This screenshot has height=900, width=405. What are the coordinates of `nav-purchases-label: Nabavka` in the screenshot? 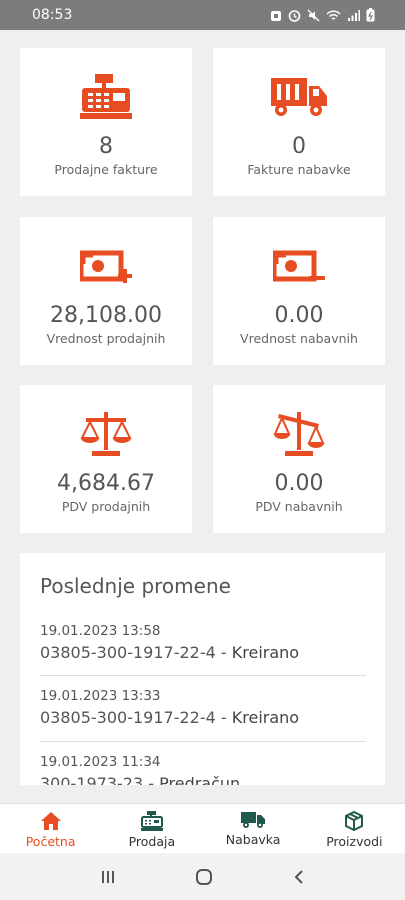 It's located at (253, 839).